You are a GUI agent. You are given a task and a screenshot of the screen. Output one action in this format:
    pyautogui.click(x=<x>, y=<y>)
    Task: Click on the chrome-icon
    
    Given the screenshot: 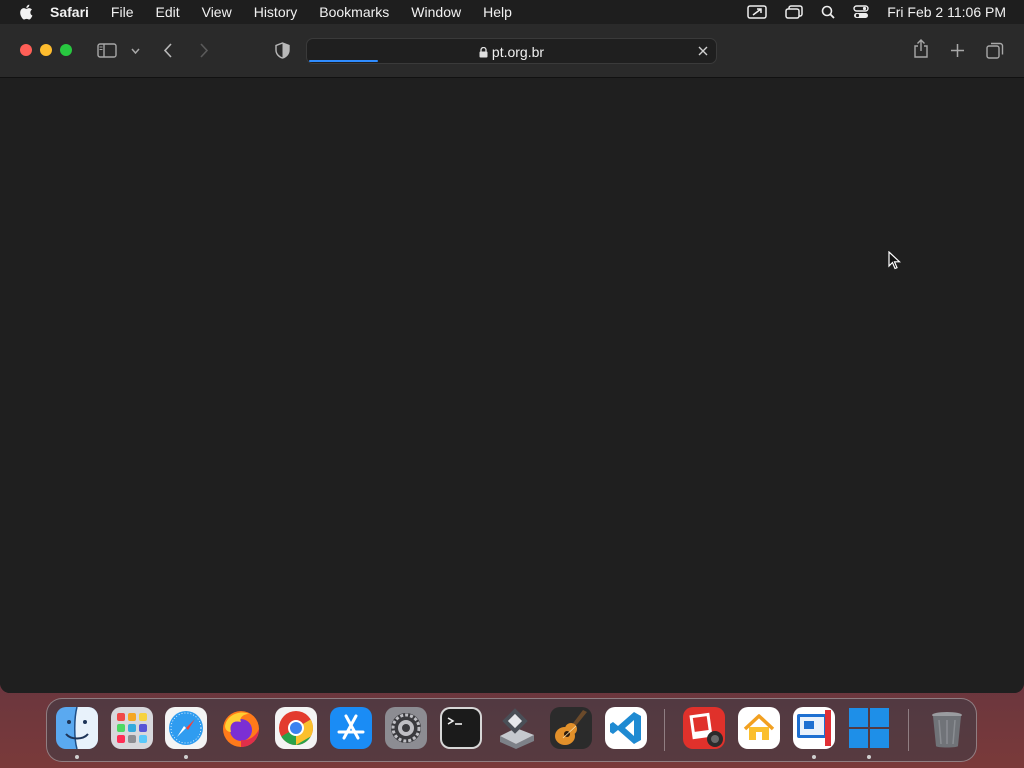 What is the action you would take?
    pyautogui.click(x=296, y=728)
    